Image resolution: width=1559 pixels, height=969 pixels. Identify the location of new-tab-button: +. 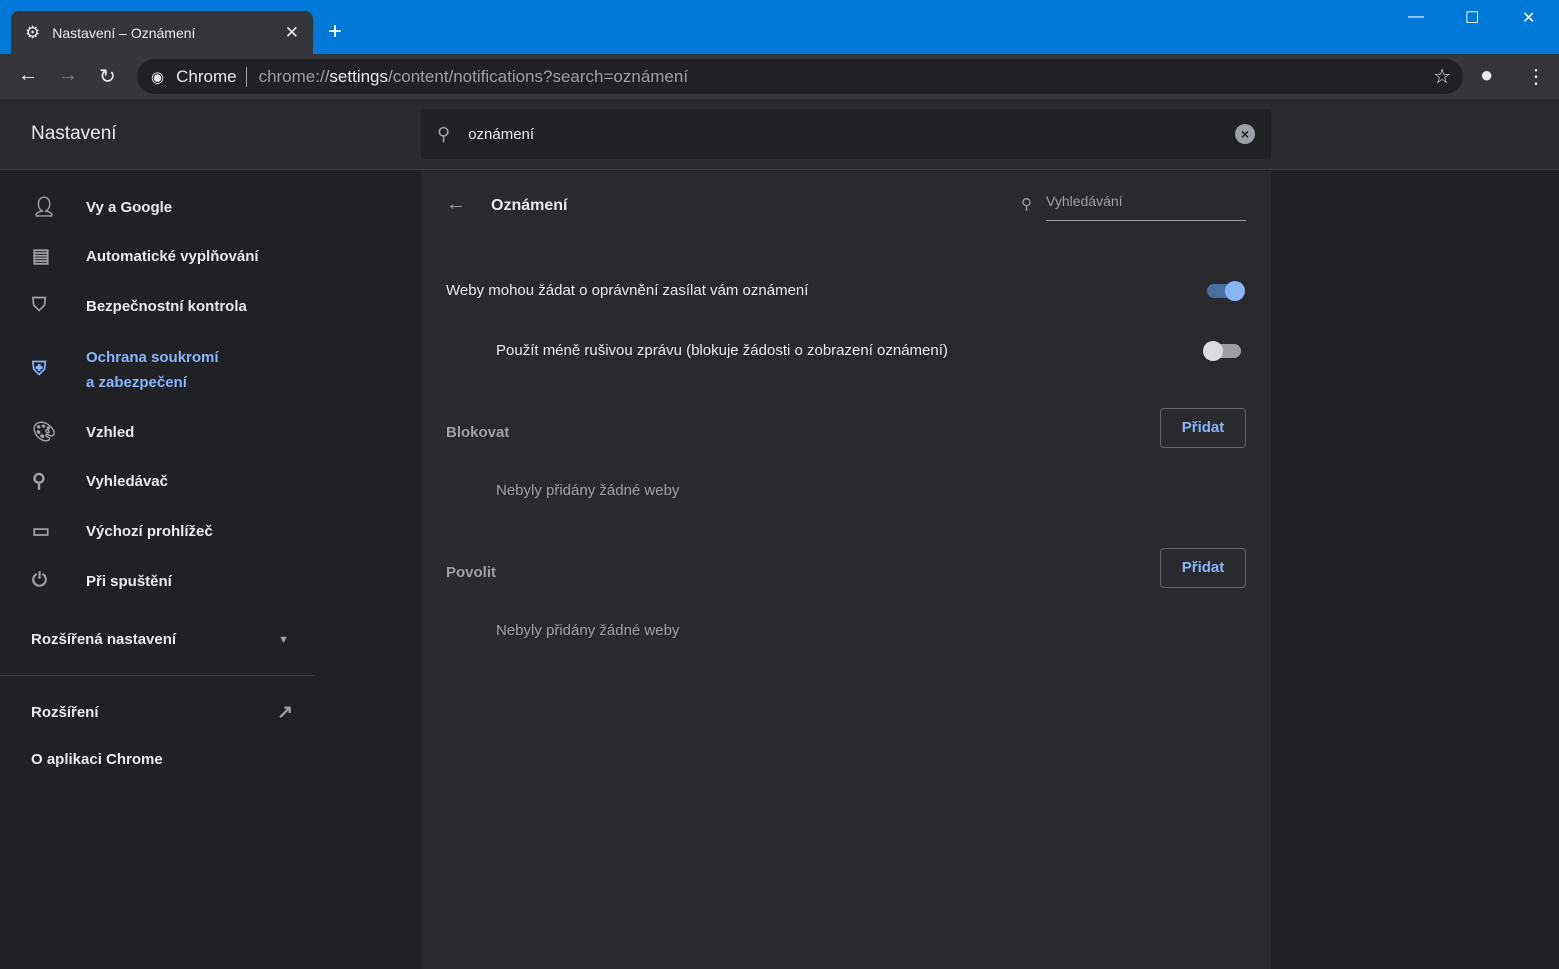
(335, 32).